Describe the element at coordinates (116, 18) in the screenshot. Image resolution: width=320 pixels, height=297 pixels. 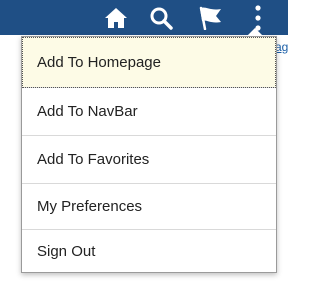
I see `home-icon` at that location.